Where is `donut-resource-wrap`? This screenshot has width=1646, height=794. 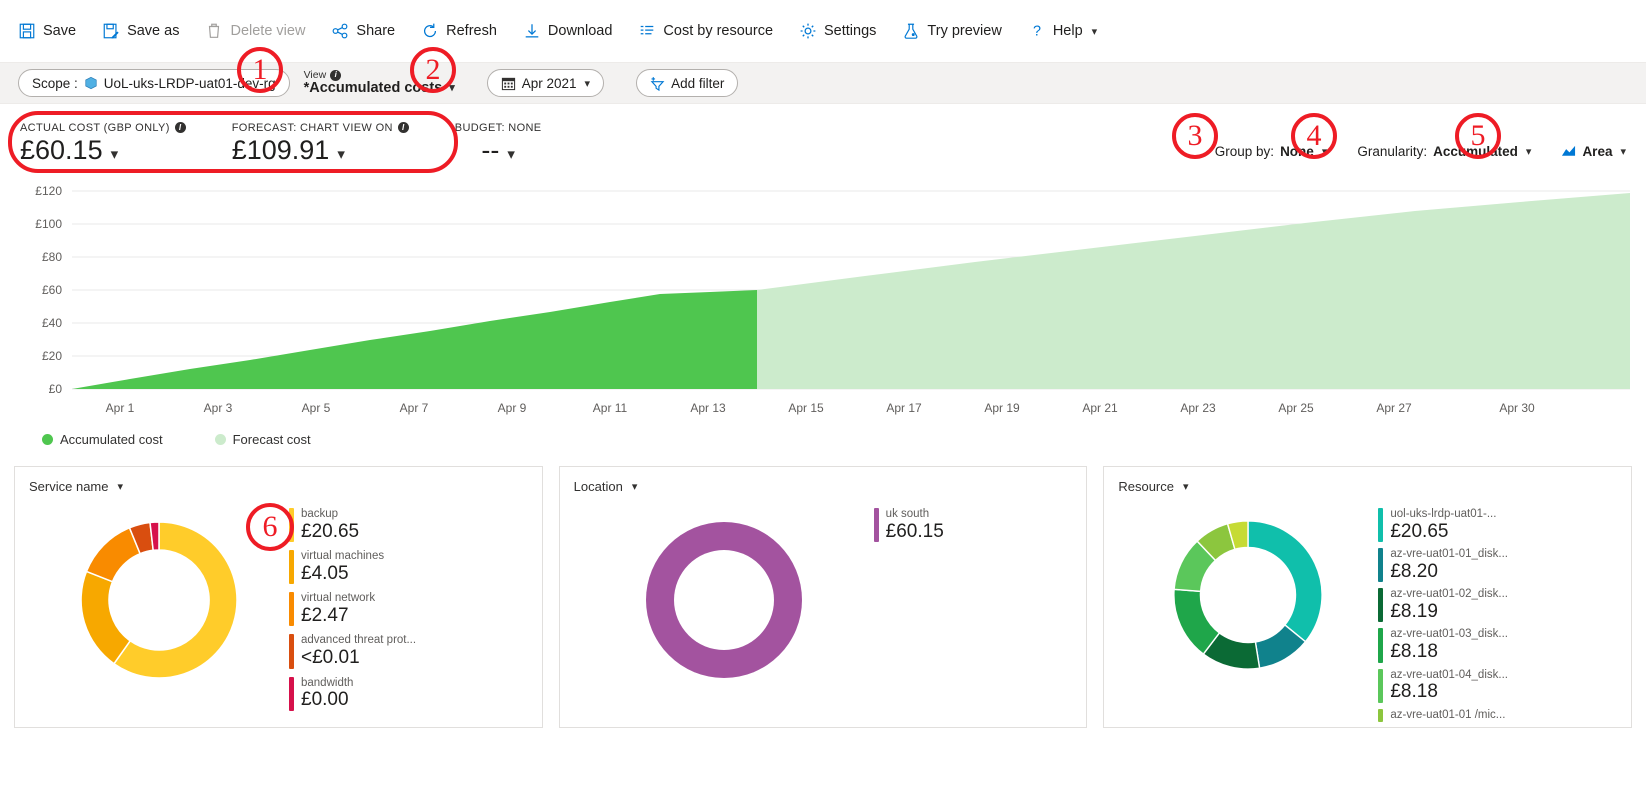
donut-resource-wrap is located at coordinates (1248, 592).